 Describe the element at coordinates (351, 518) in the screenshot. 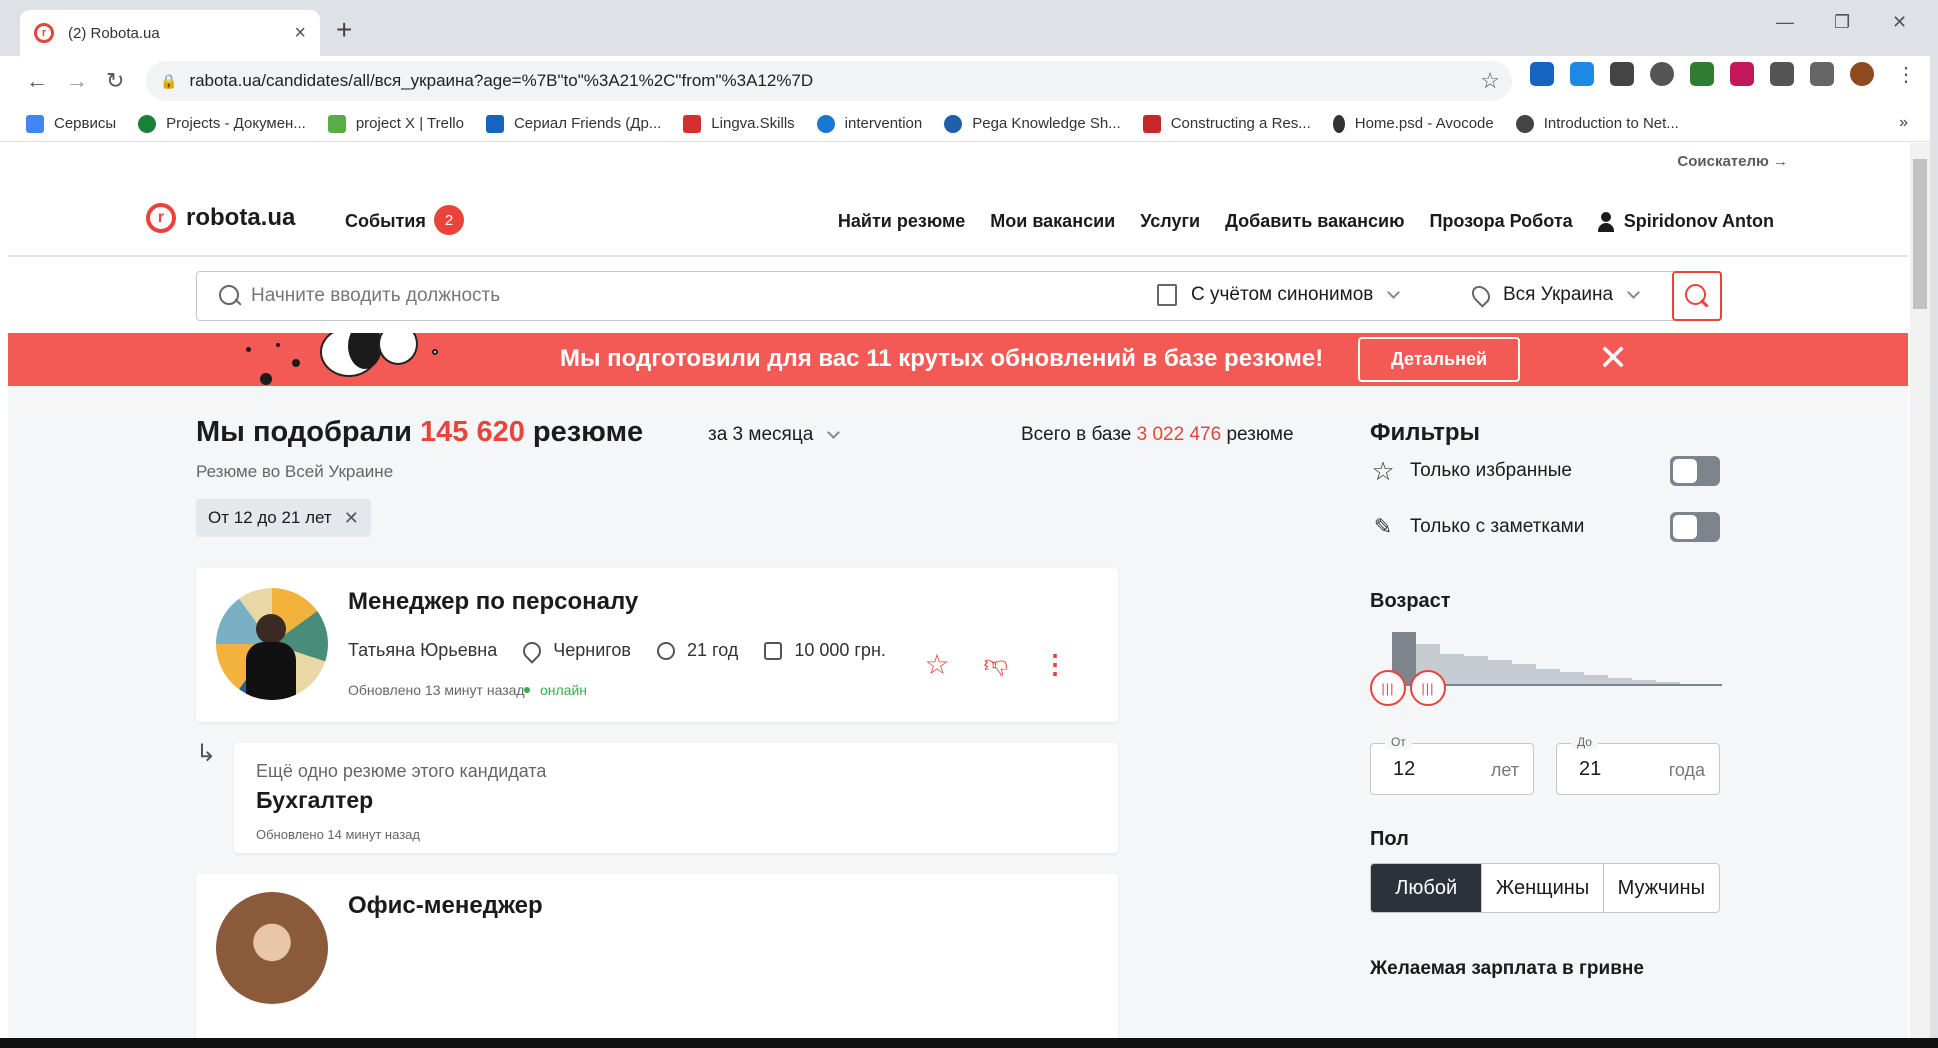

I see `chip-remove-icon: ✕` at that location.